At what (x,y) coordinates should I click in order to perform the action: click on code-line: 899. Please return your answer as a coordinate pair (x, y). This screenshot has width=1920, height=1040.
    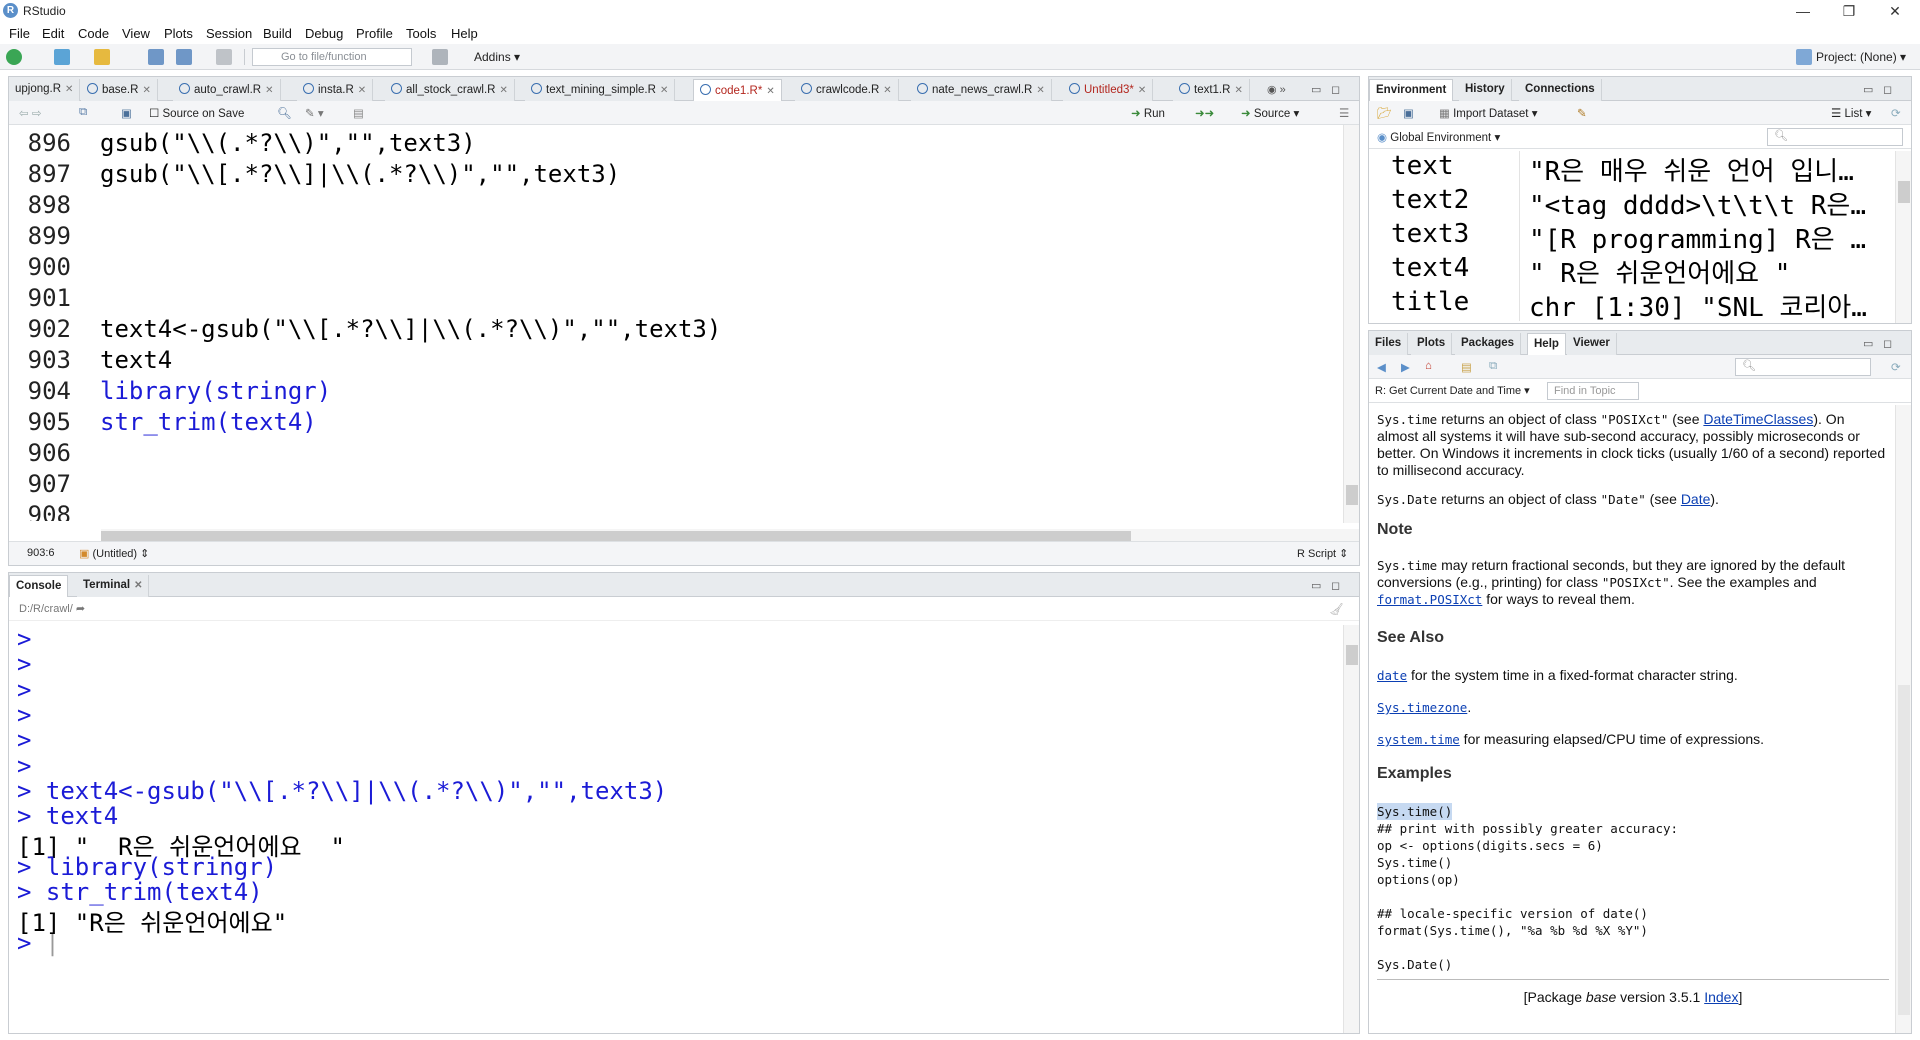
    Looking at the image, I should click on (676, 237).